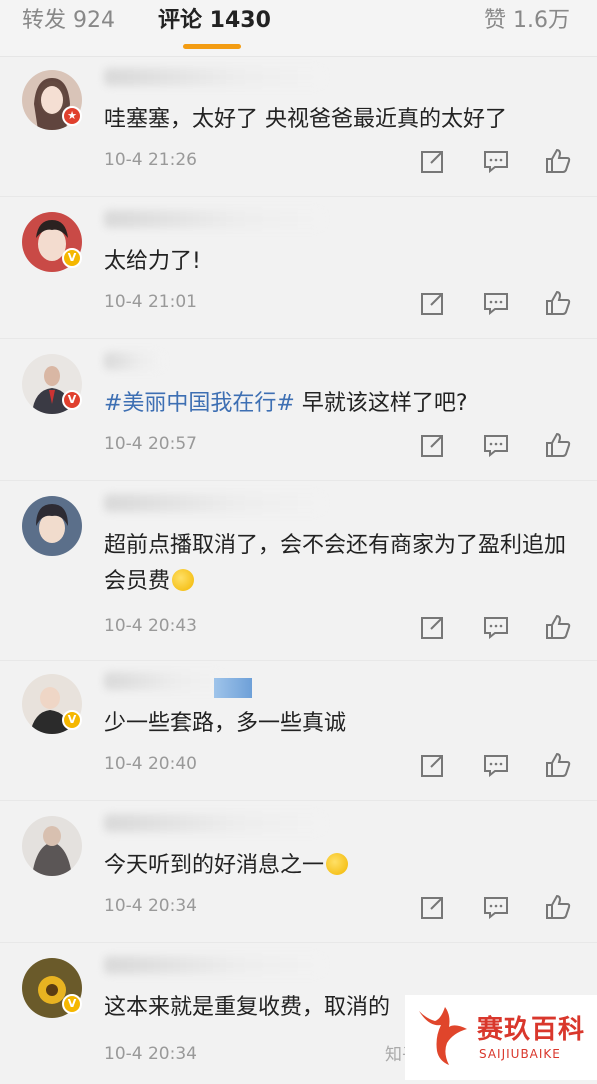 Image resolution: width=597 pixels, height=1084 pixels. Describe the element at coordinates (233, 688) in the screenshot. I see `username-decoration` at that location.